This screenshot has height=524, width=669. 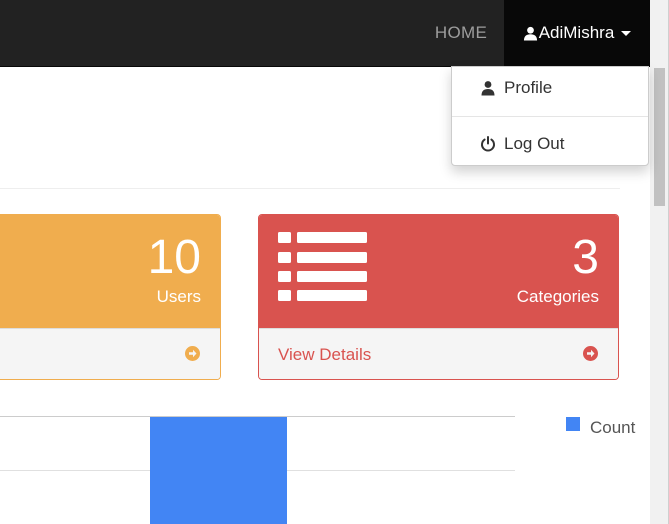 What do you see at coordinates (218, 470) in the screenshot?
I see `chart-bar` at bounding box center [218, 470].